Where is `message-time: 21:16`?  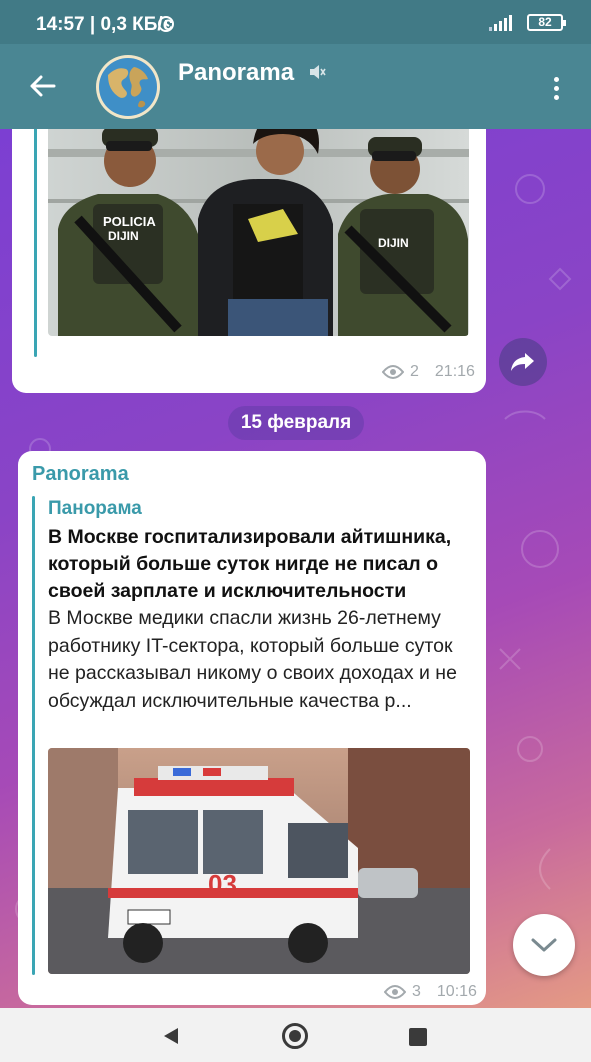
message-time: 21:16 is located at coordinates (454, 371).